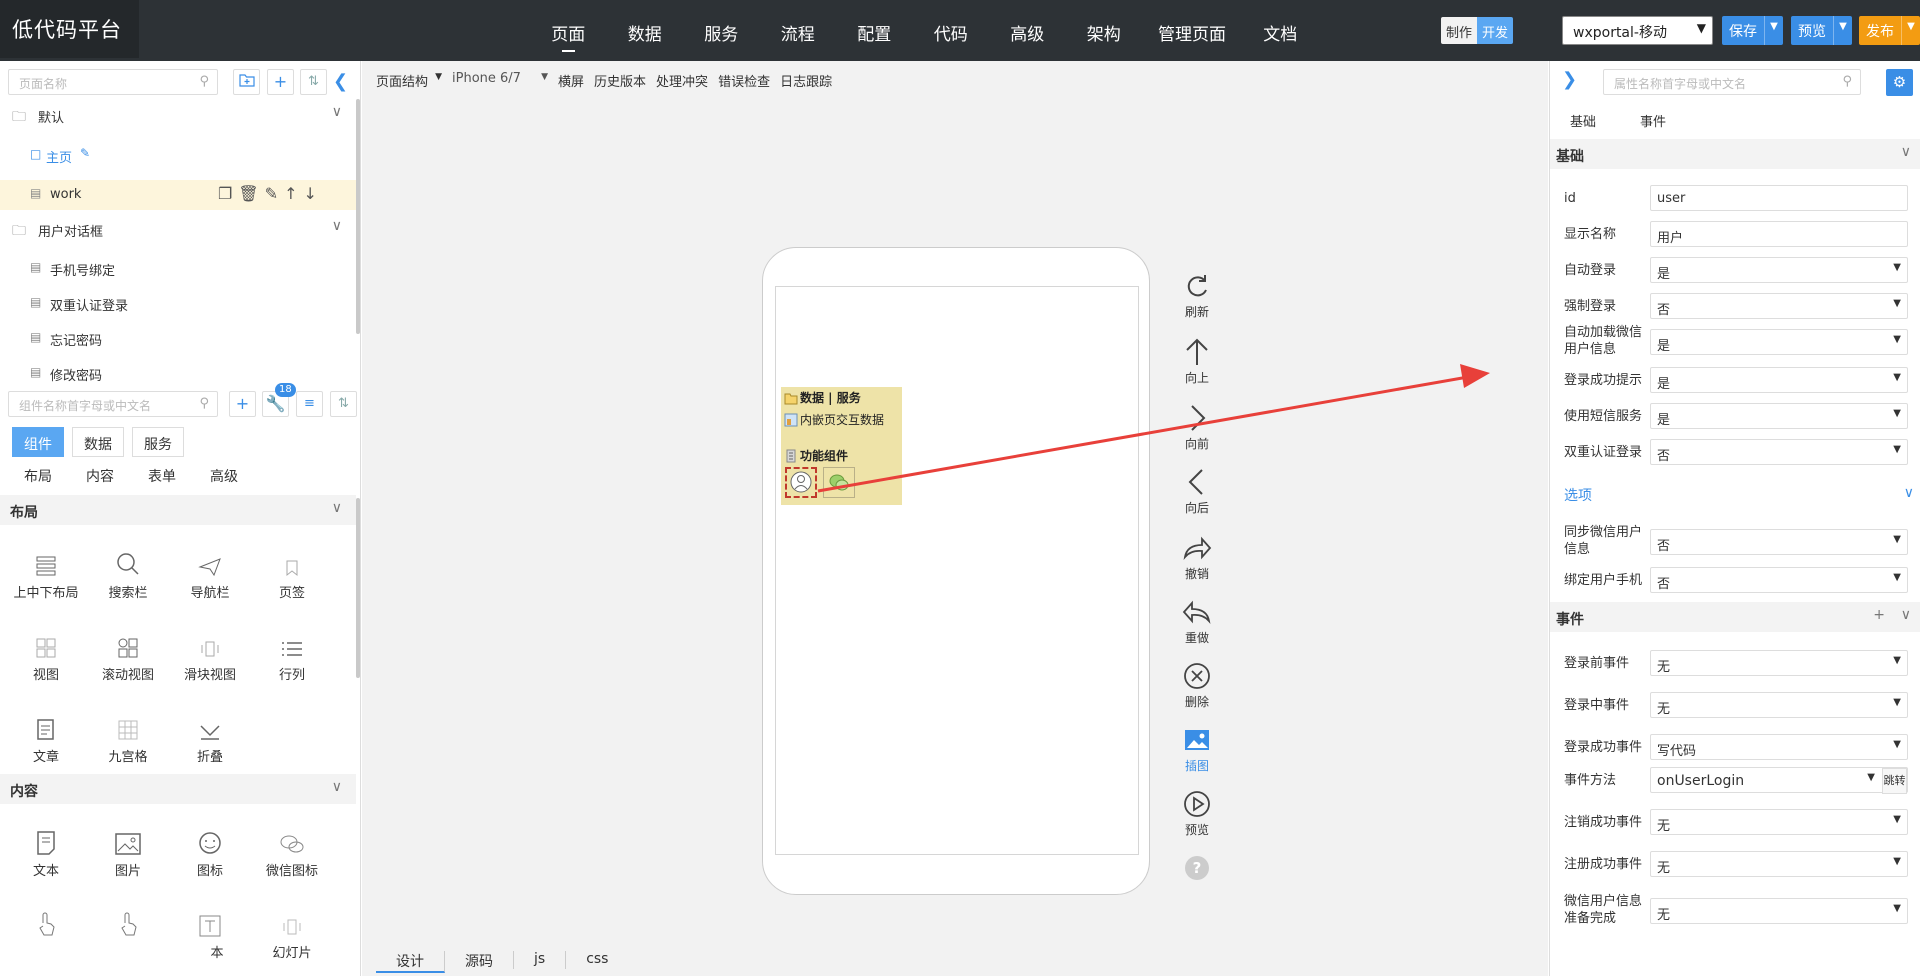 This screenshot has height=976, width=1920. What do you see at coordinates (178, 229) in the screenshot?
I see `tree-group-user-dialog: 🗀 用户对话框 ∨` at bounding box center [178, 229].